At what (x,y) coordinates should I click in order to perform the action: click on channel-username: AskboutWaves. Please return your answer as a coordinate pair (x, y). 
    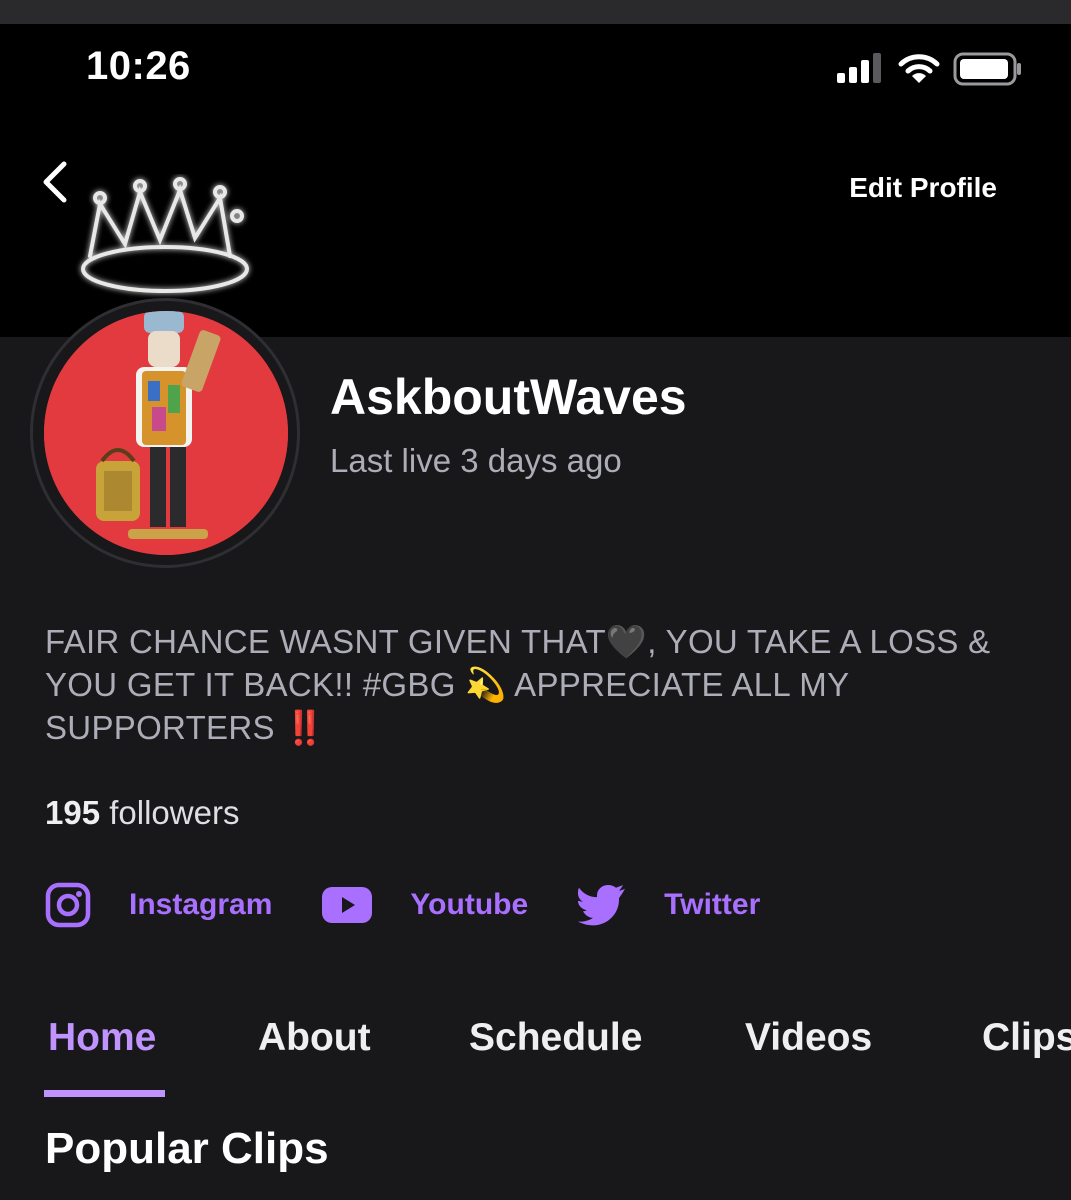
    Looking at the image, I should click on (508, 397).